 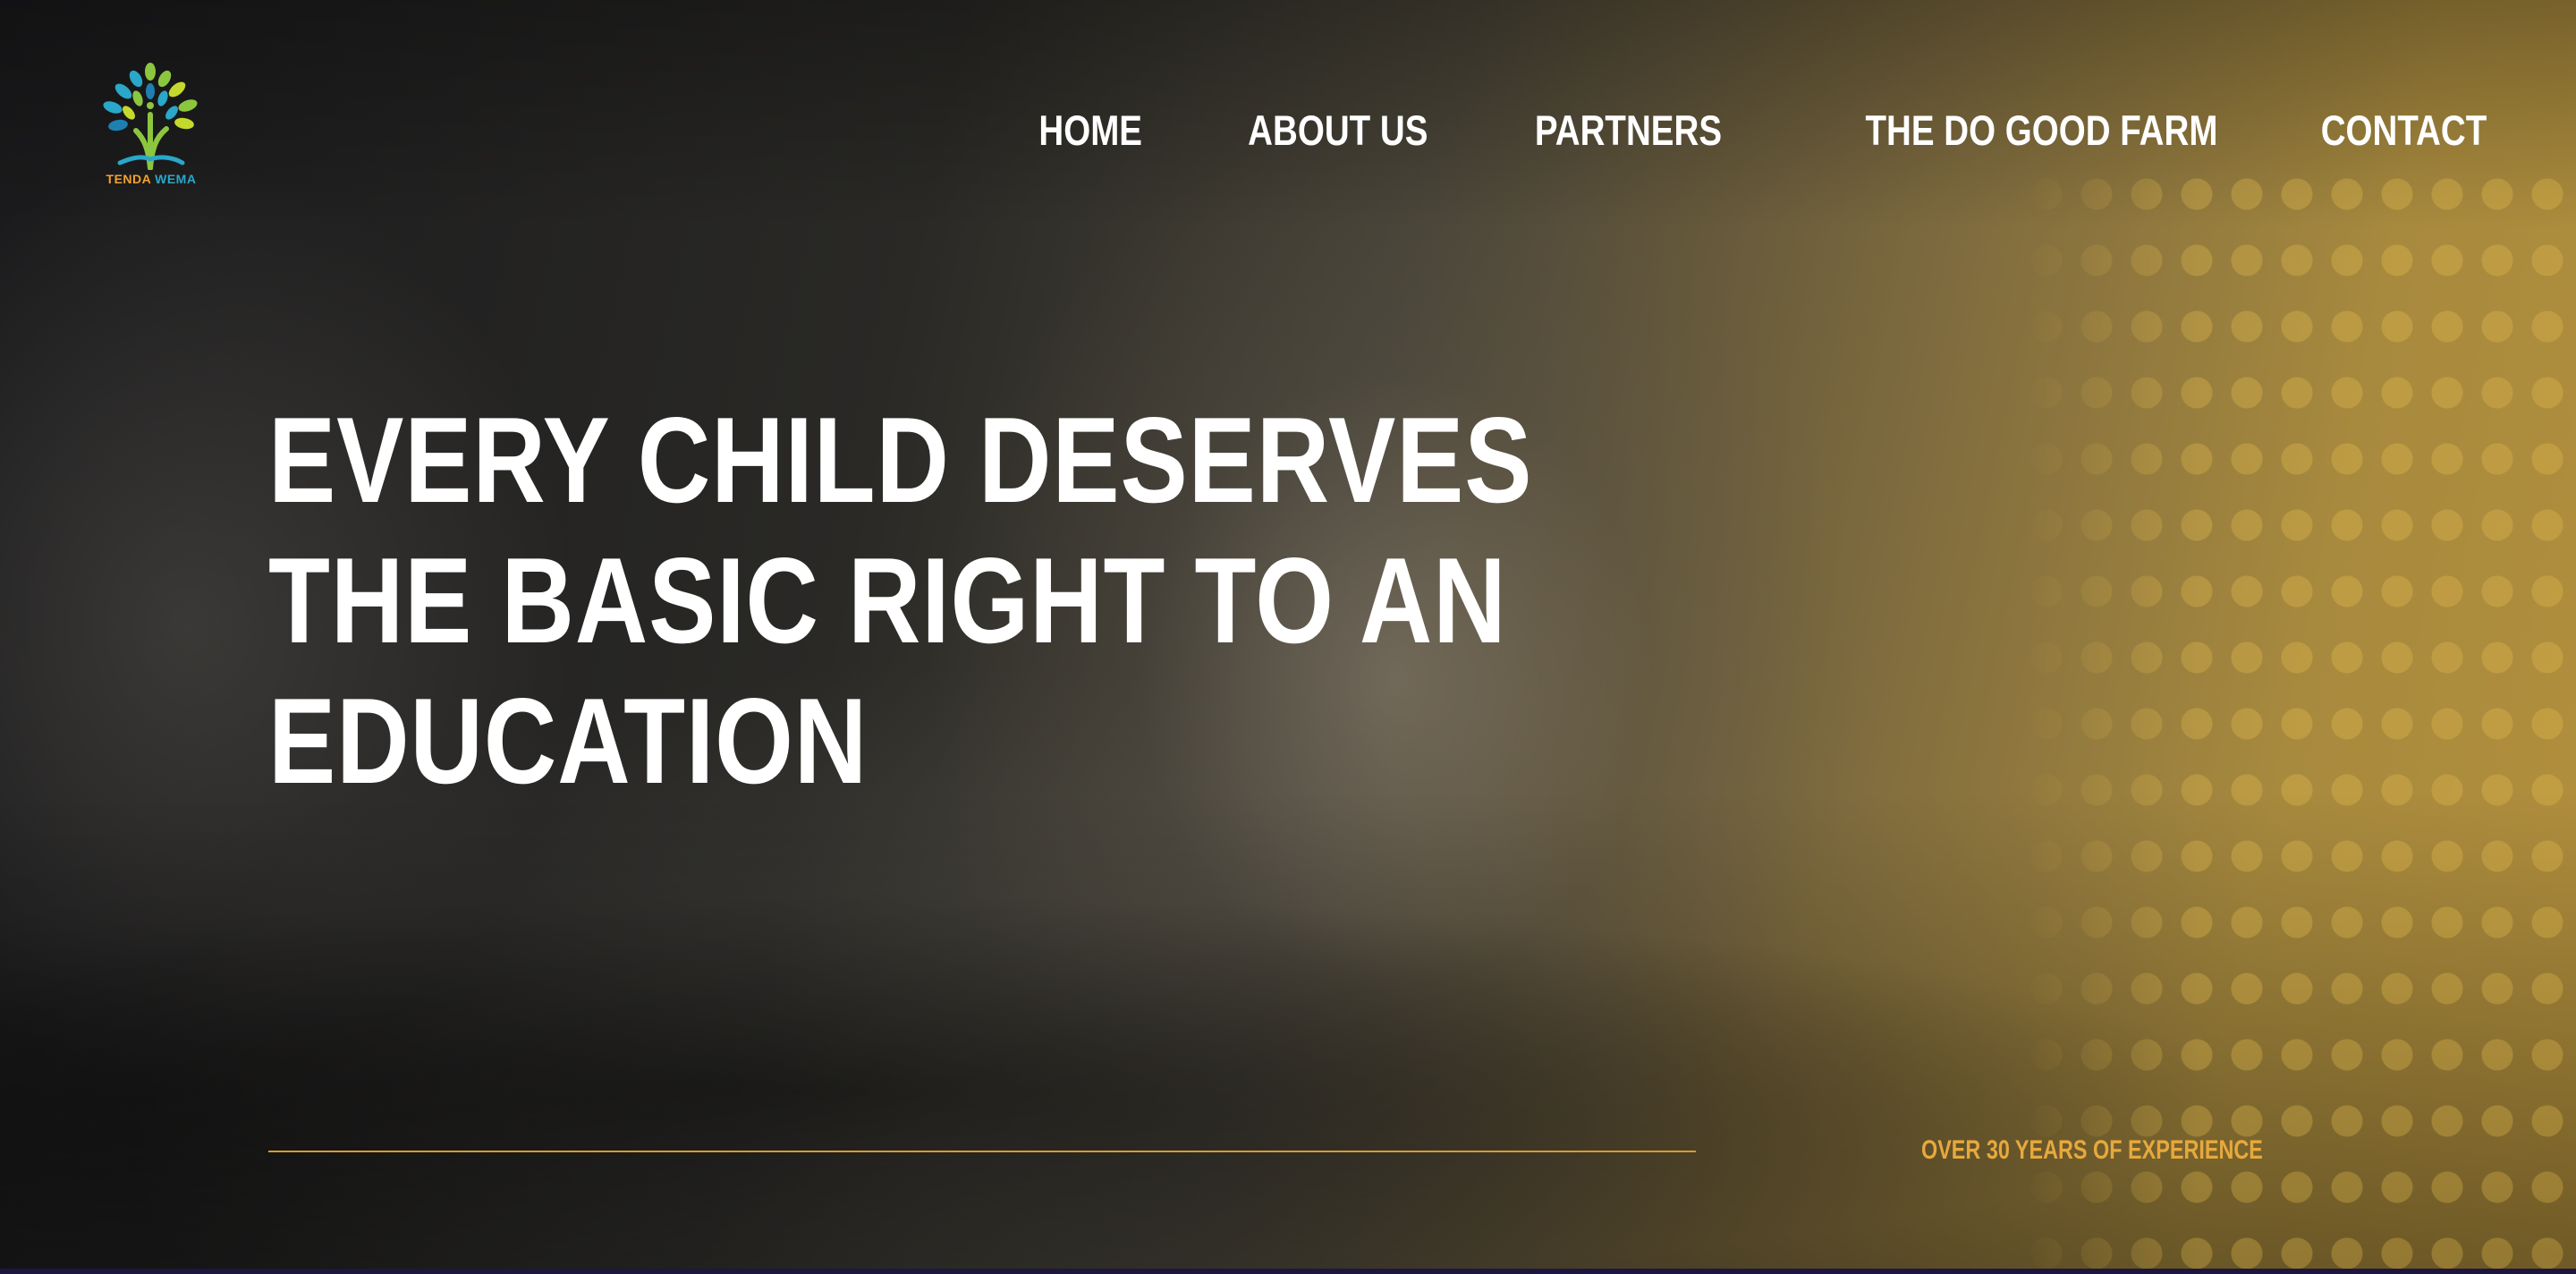 I want to click on logo-word-wema: WEMA, so click(x=176, y=179).